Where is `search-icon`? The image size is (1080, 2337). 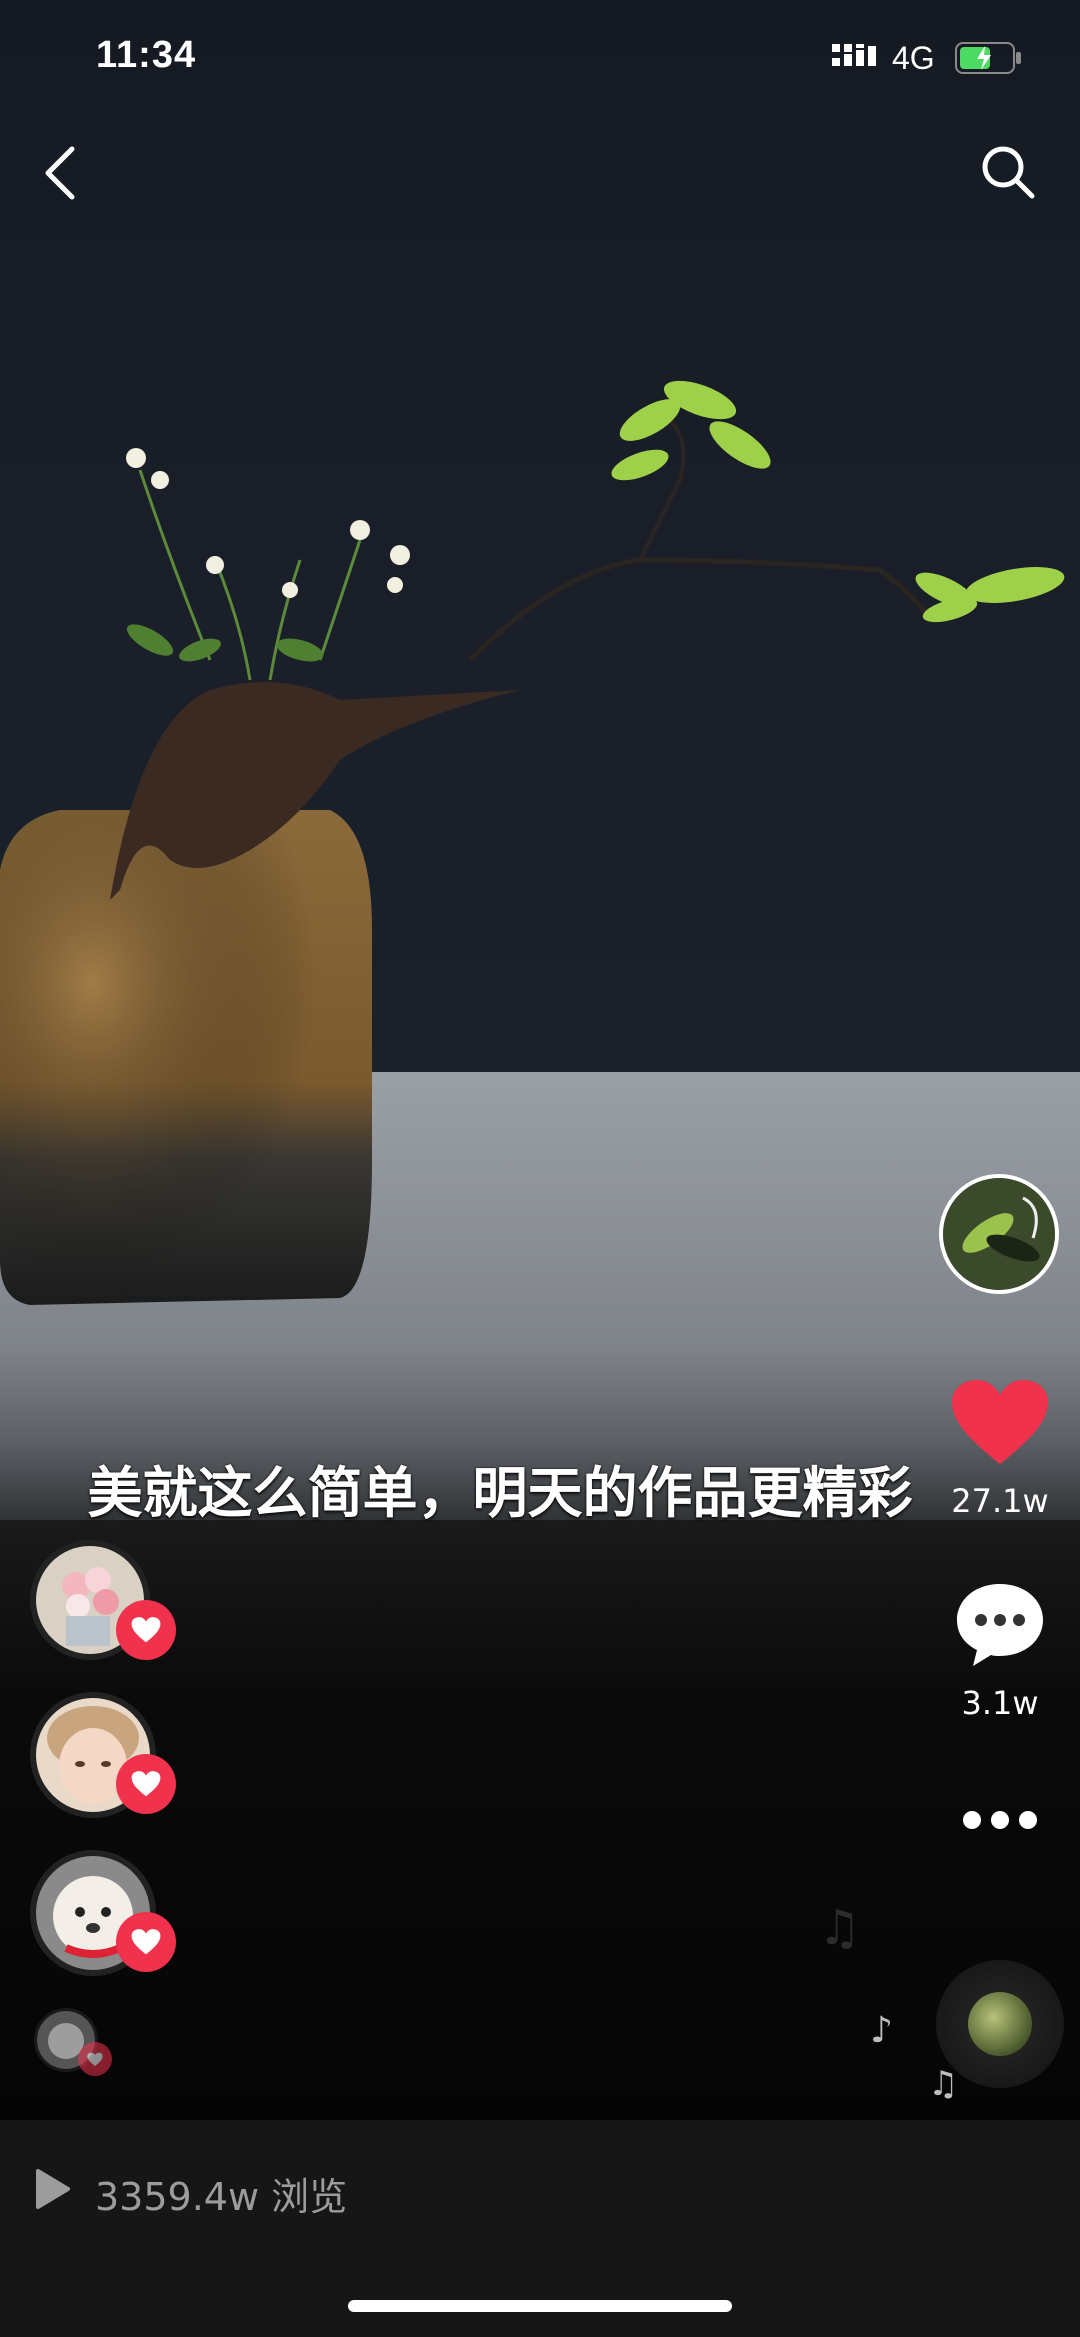
search-icon is located at coordinates (1008, 172).